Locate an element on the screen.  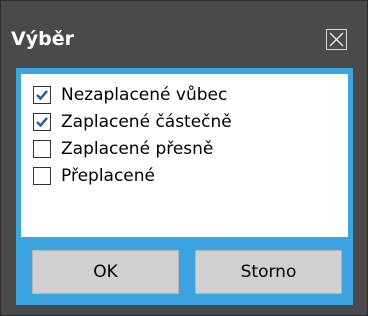
option-paid-exactly: Zaplacené přesně is located at coordinates (123, 149).